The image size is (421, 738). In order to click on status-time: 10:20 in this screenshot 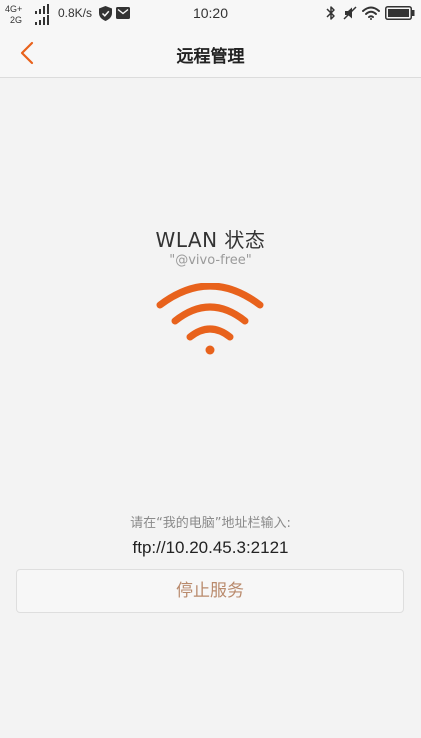, I will do `click(210, 13)`.